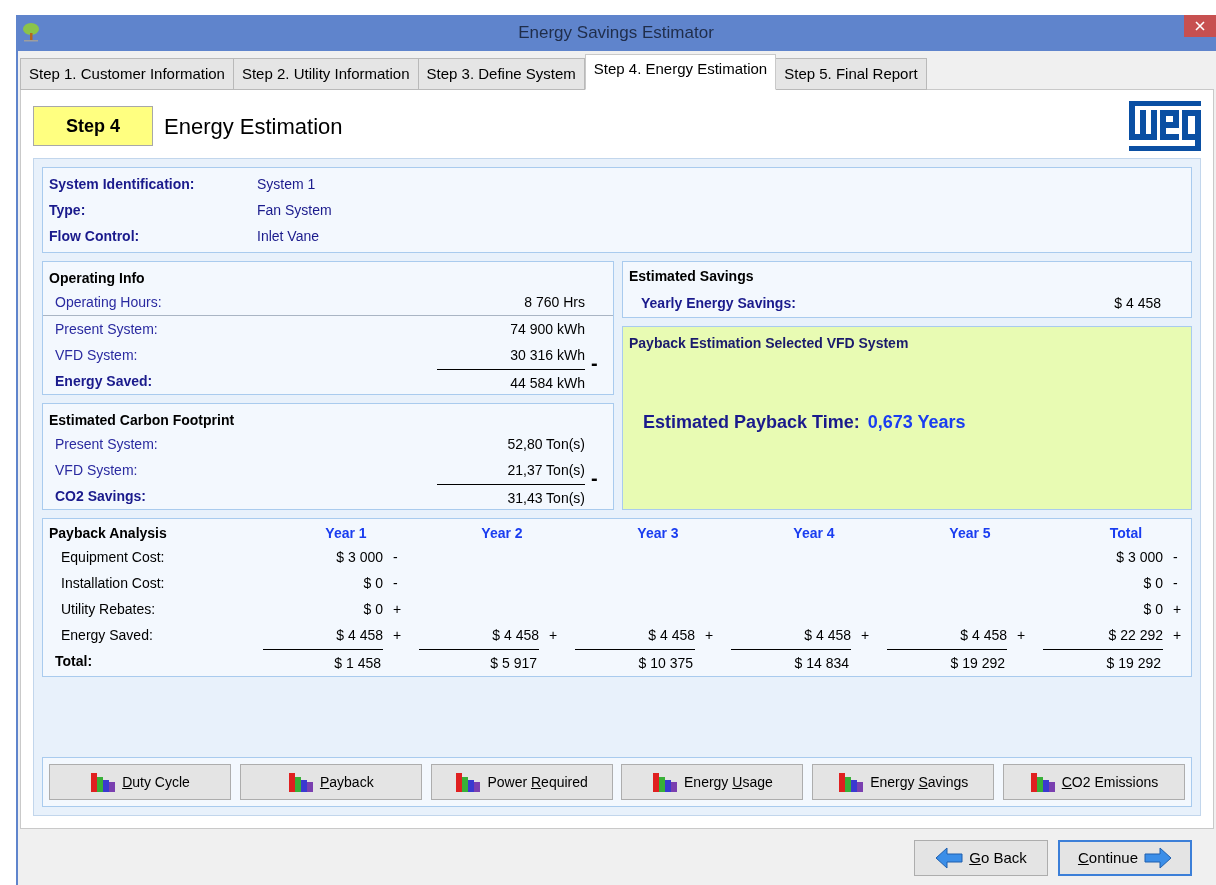 This screenshot has height=885, width=1216. What do you see at coordinates (547, 329) in the screenshot?
I see `field-value: 74 900 kWh` at bounding box center [547, 329].